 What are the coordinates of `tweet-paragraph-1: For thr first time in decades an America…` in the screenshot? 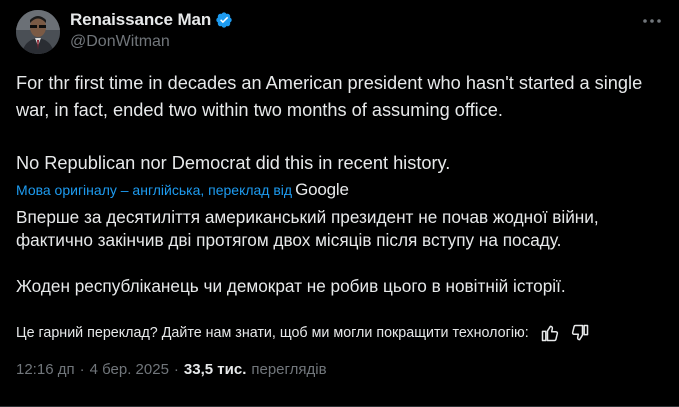 It's located at (329, 96).